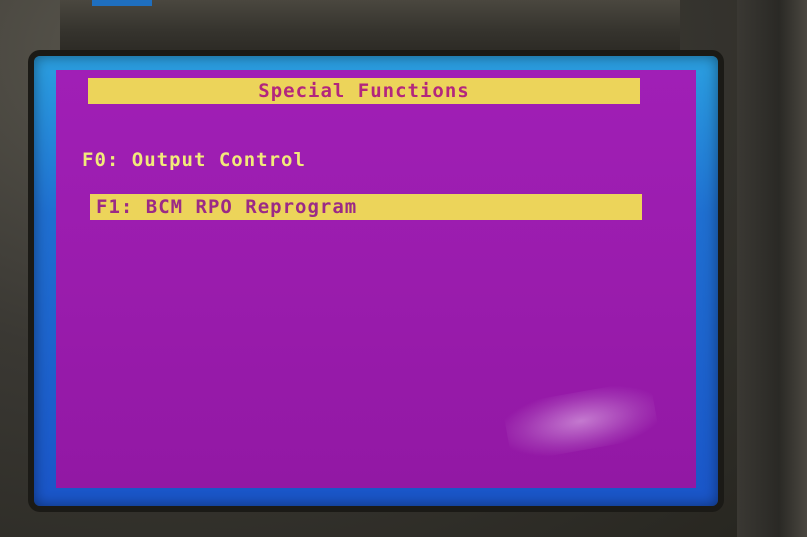  Describe the element at coordinates (581, 421) in the screenshot. I see `screen-glare` at that location.